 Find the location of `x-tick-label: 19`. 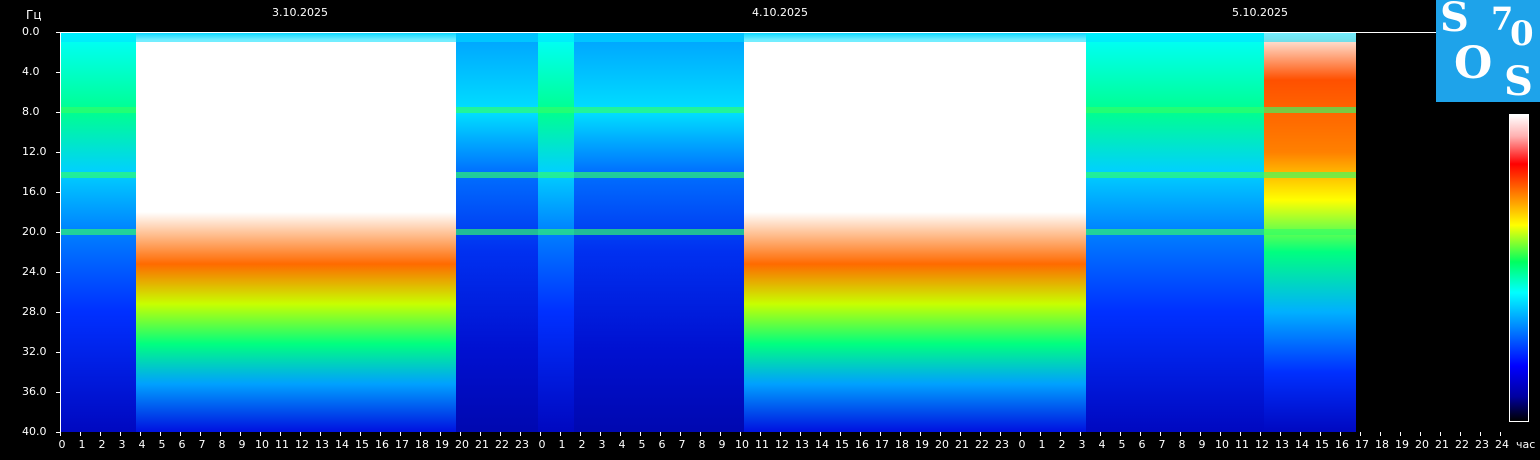

x-tick-label: 19 is located at coordinates (1402, 444).